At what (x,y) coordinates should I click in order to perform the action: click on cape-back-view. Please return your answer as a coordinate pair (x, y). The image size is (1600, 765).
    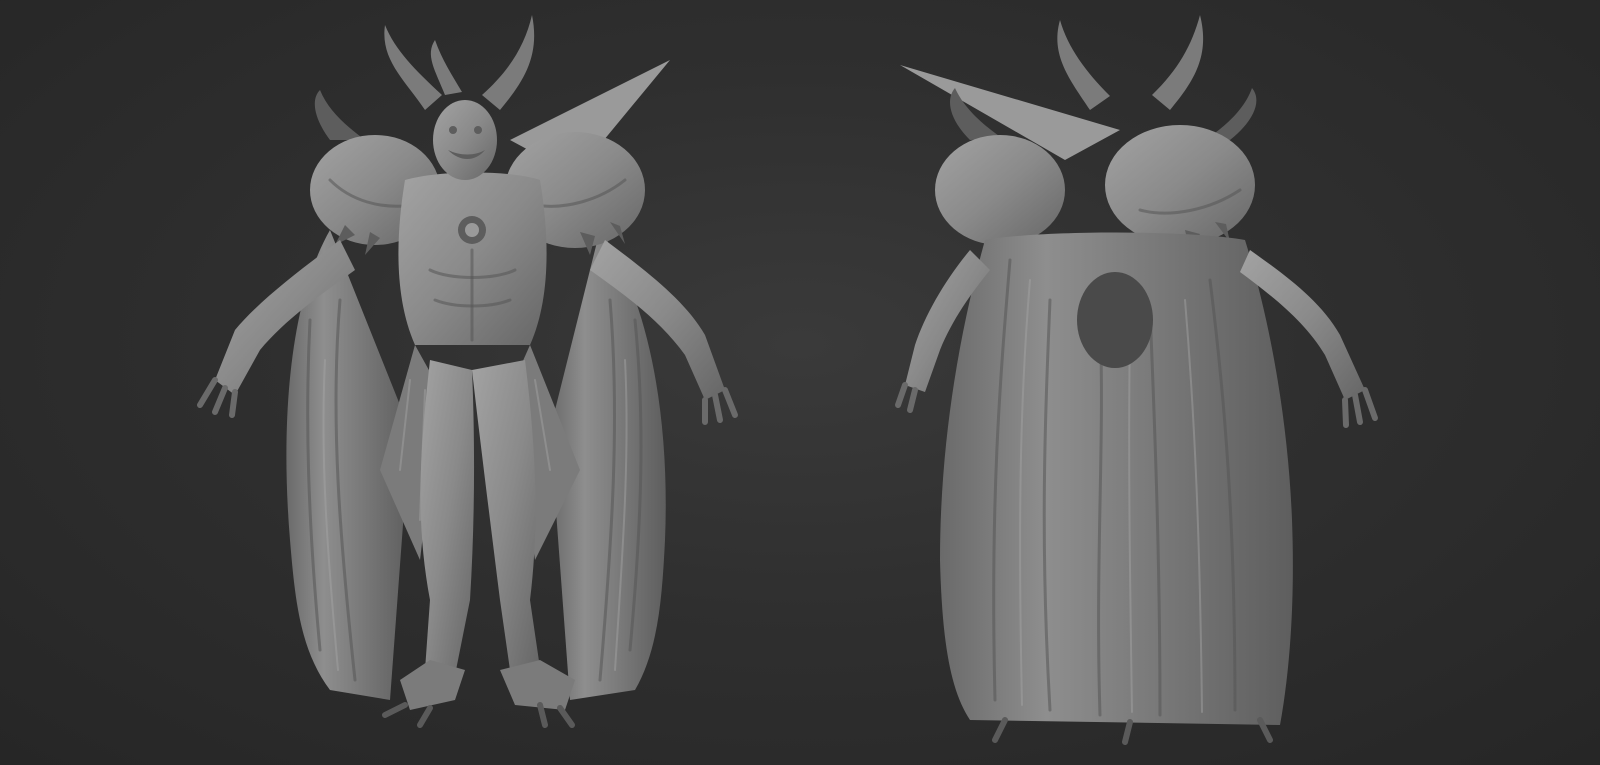
    Looking at the image, I should click on (1116, 478).